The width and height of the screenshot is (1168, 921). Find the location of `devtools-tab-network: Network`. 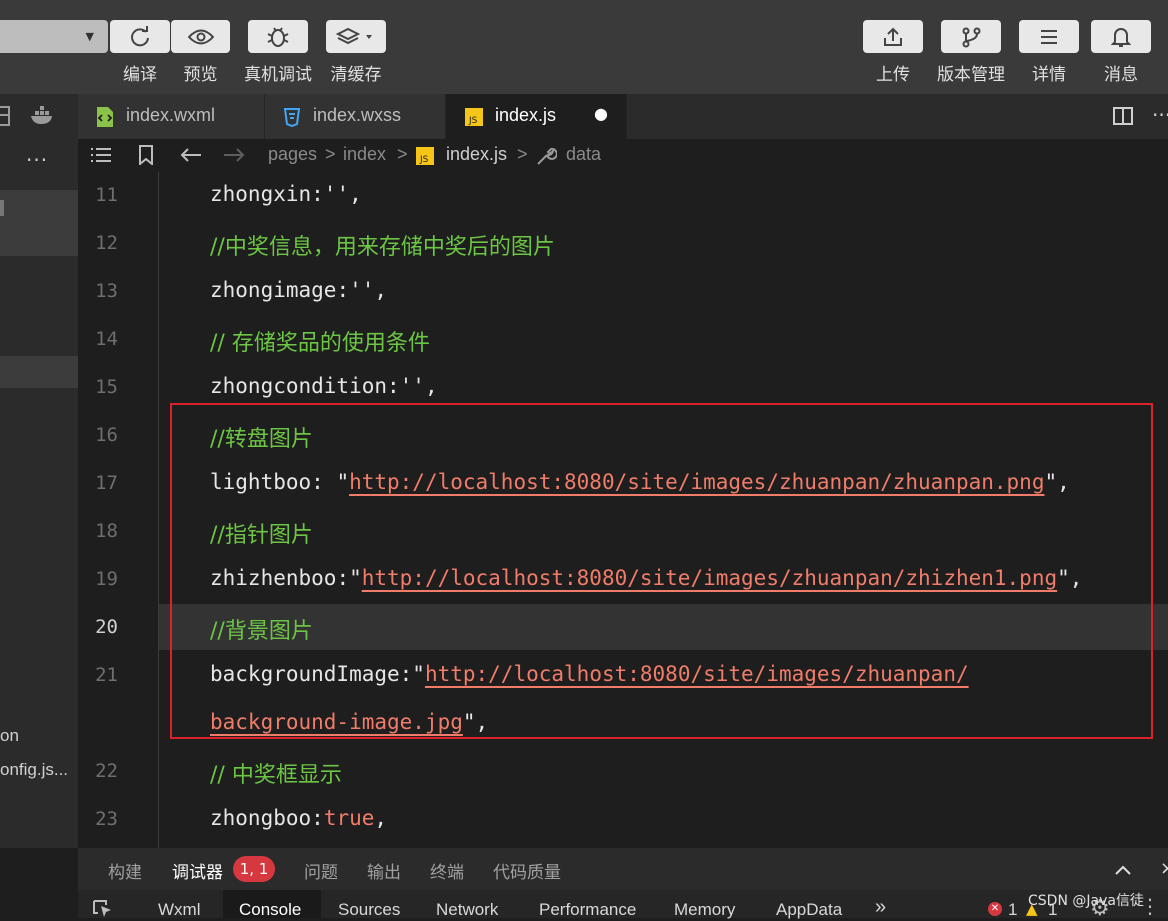

devtools-tab-network: Network is located at coordinates (467, 910).